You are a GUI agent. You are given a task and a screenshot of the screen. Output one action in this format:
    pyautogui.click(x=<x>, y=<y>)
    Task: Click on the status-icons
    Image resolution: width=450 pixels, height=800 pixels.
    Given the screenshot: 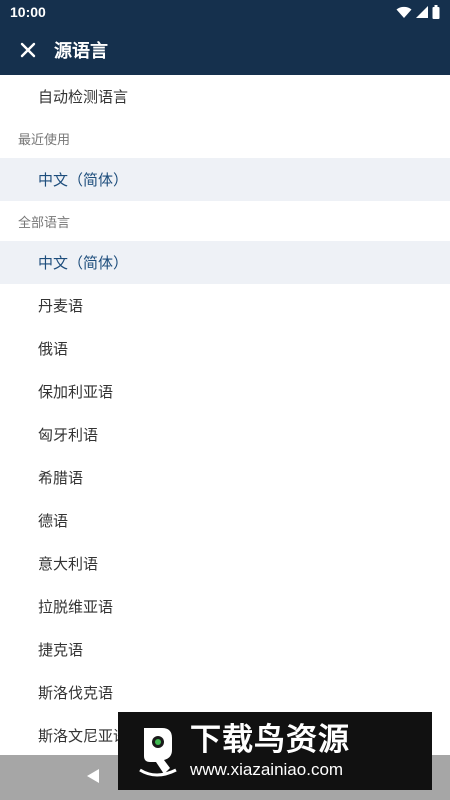 What is the action you would take?
    pyautogui.click(x=418, y=12)
    